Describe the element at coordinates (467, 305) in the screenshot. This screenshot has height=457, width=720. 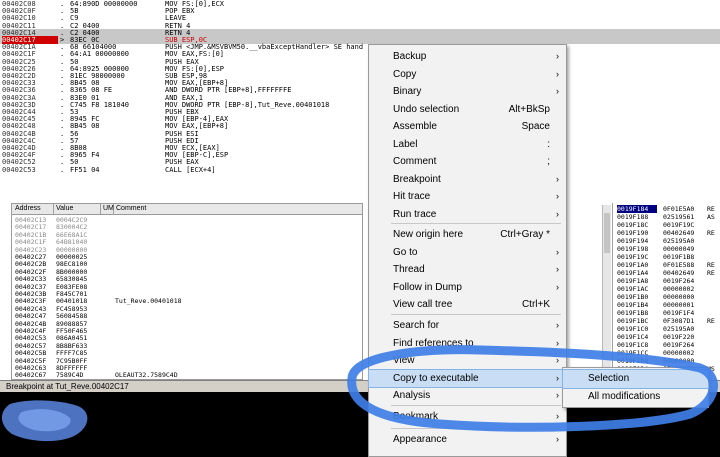
I see `menu-item-view-call-tree: View call tree Ctrl+K` at that location.